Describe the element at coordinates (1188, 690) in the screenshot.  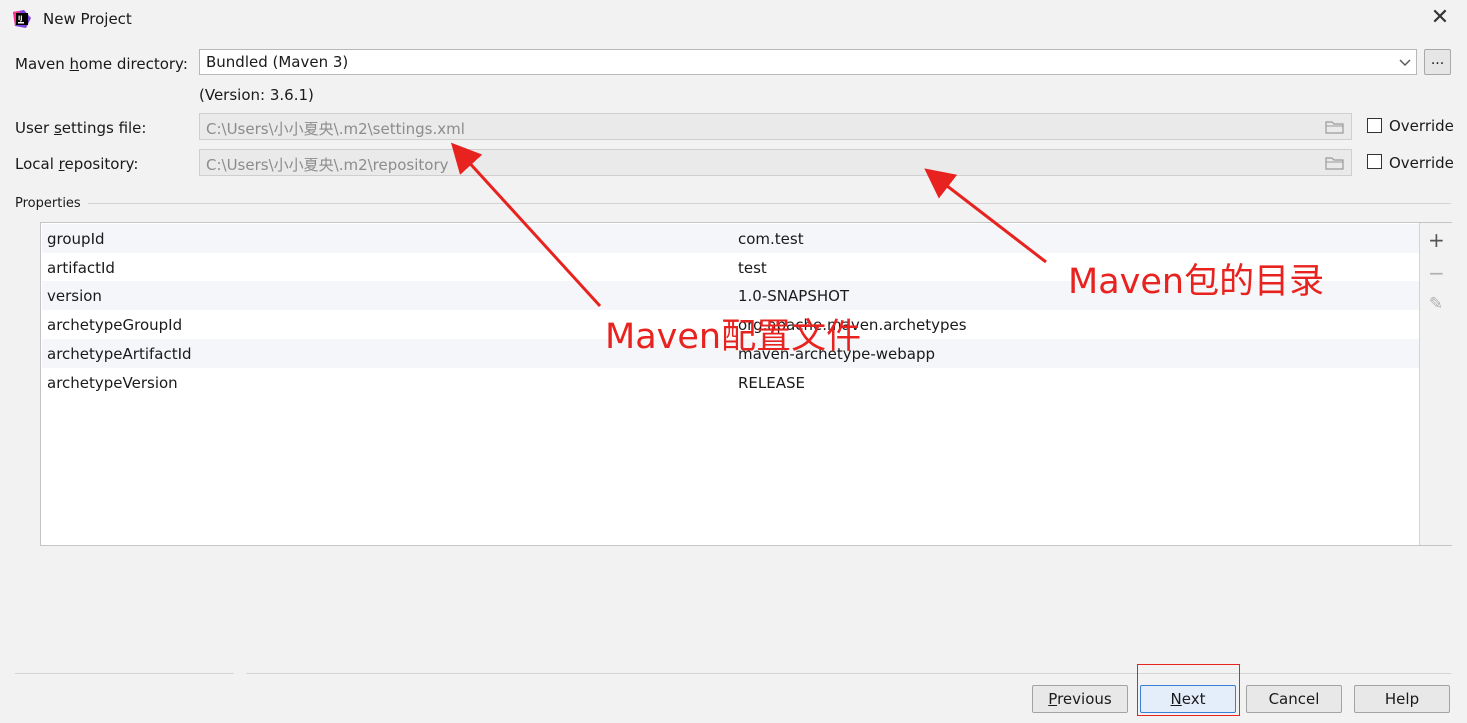
I see `next-highlight-box` at that location.